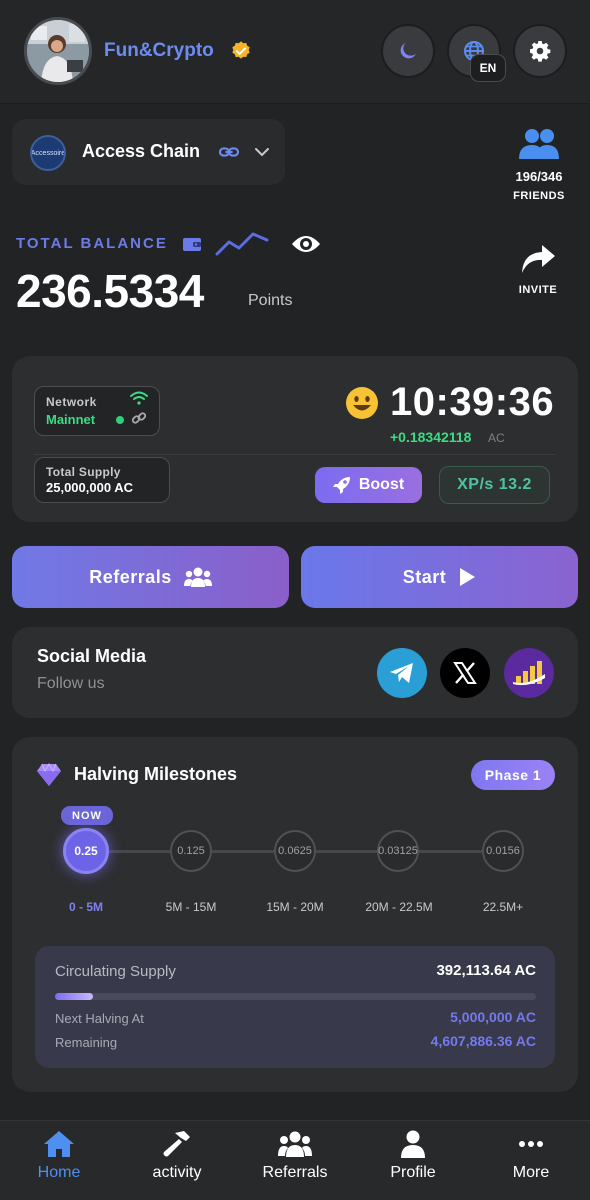 The height and width of the screenshot is (1200, 590). Describe the element at coordinates (413, 1160) in the screenshot. I see `nav-profile: Profile` at that location.